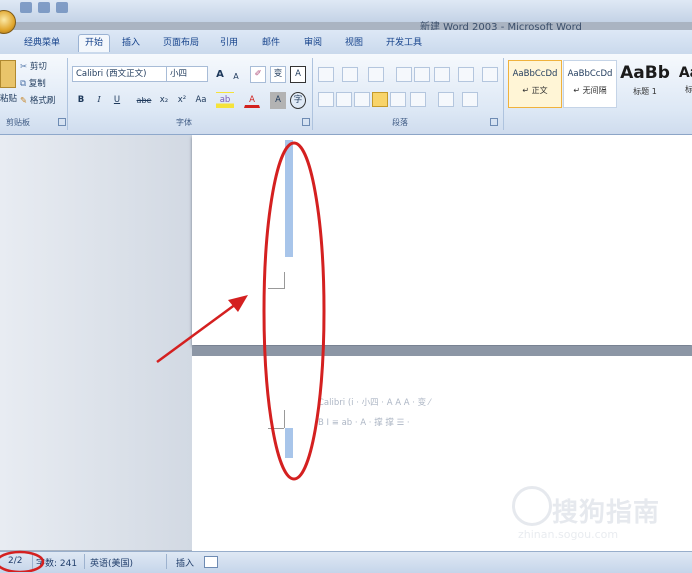  I want to click on style-name-text: 正文, so click(539, 90).